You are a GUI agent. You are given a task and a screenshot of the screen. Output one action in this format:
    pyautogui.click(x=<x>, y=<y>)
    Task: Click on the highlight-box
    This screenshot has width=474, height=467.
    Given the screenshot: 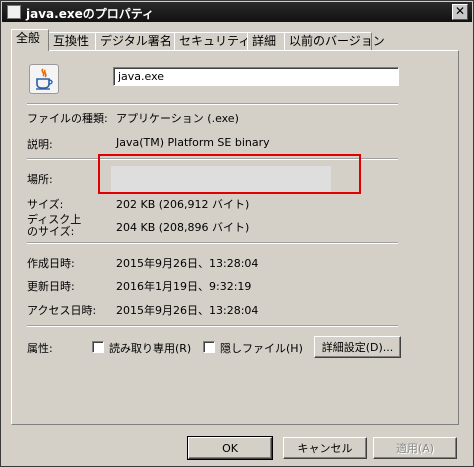 What is the action you would take?
    pyautogui.click(x=229, y=174)
    